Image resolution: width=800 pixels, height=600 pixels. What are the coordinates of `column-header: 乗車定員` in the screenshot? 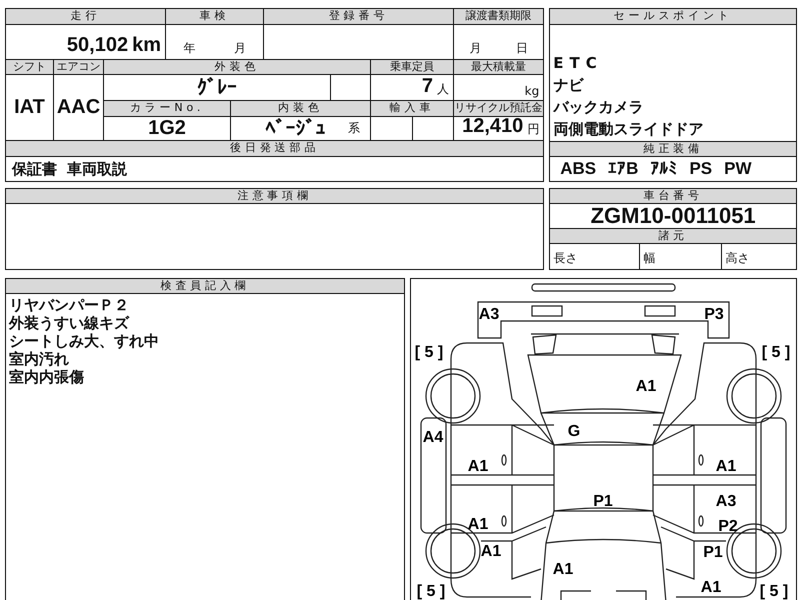 It's located at (412, 67).